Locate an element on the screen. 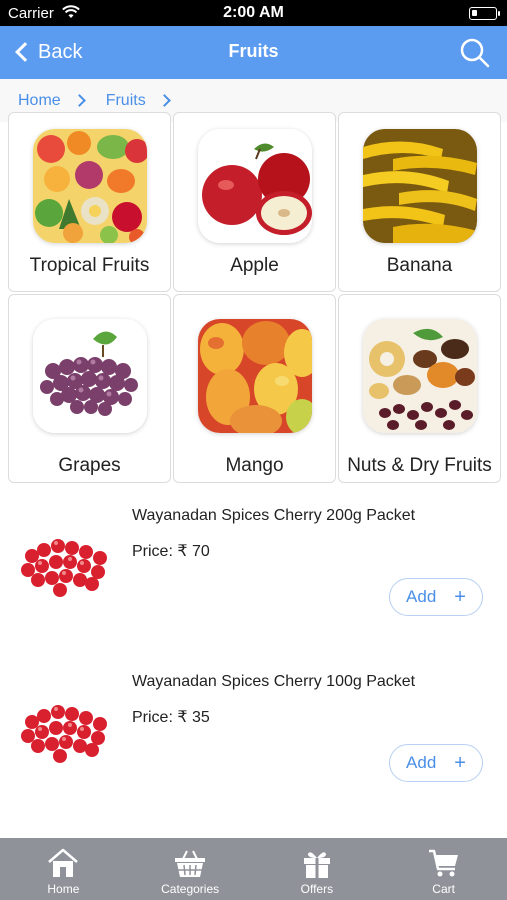  home-icon is located at coordinates (63, 862).